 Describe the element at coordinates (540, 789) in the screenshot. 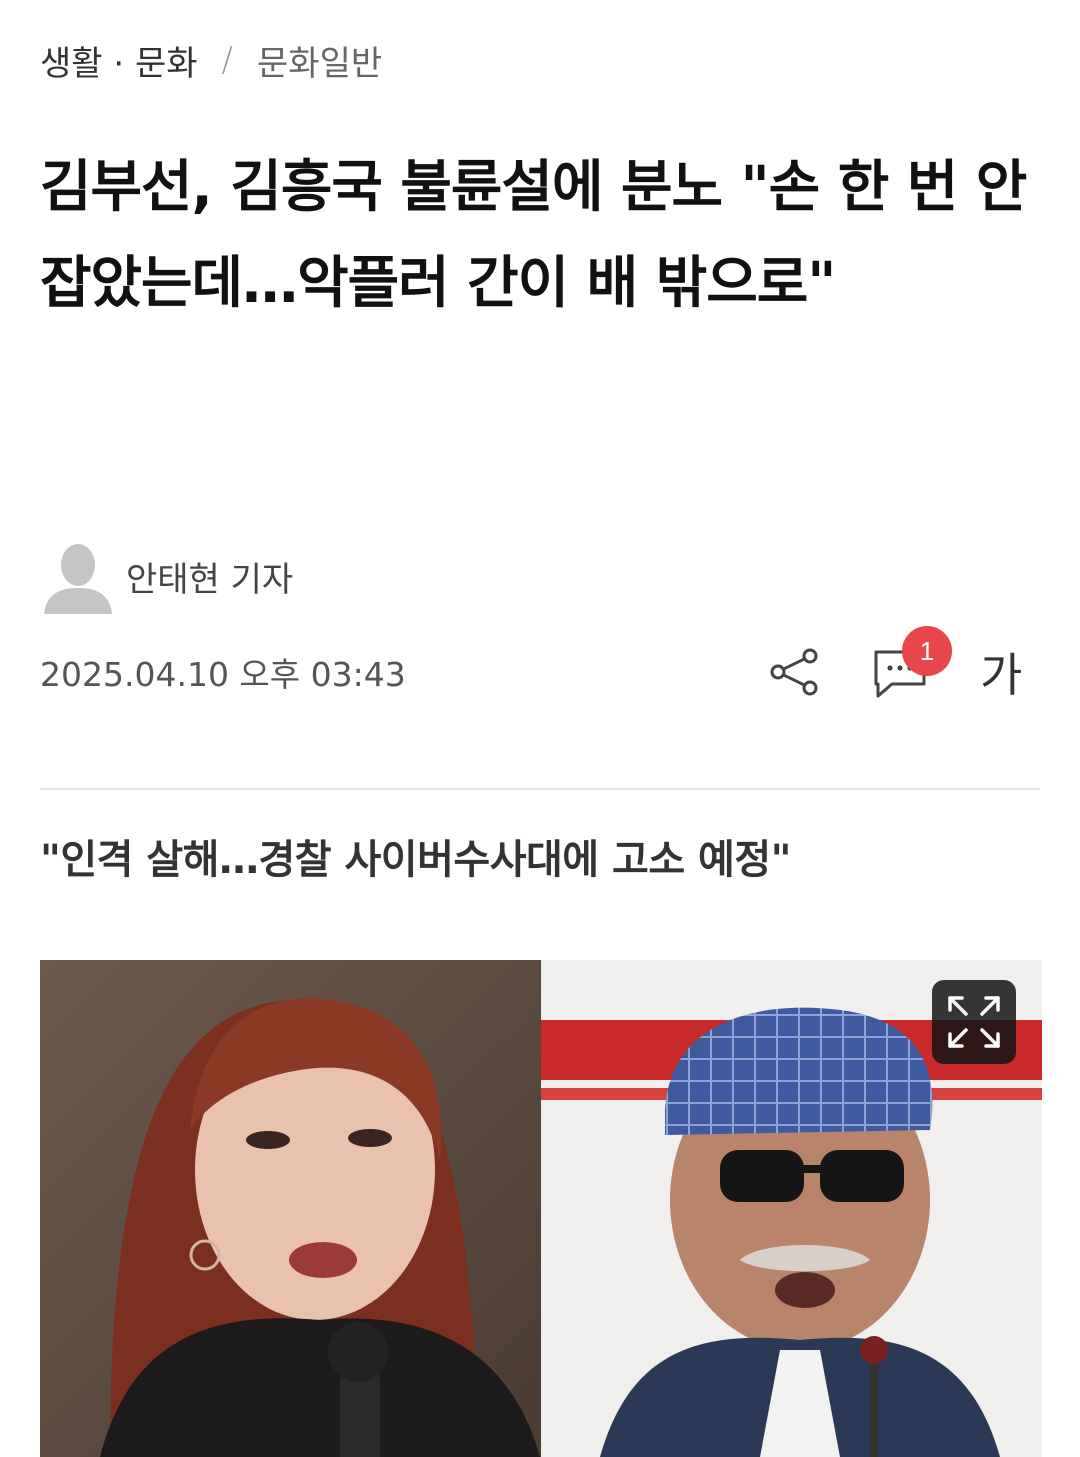

I see `divider` at that location.